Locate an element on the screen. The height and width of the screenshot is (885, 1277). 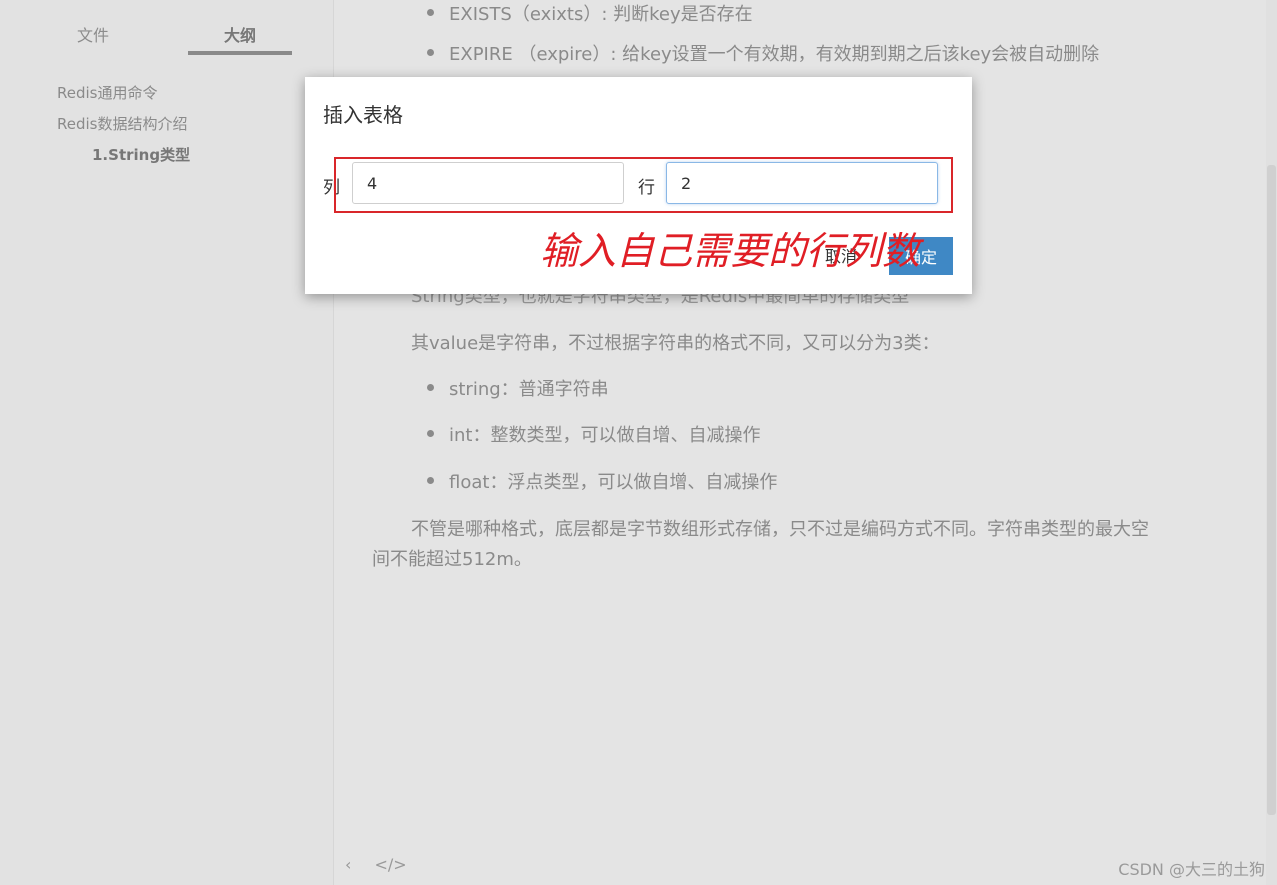
list-item: float：浮点类型，可以做自增、自减操作 is located at coordinates (601, 481).